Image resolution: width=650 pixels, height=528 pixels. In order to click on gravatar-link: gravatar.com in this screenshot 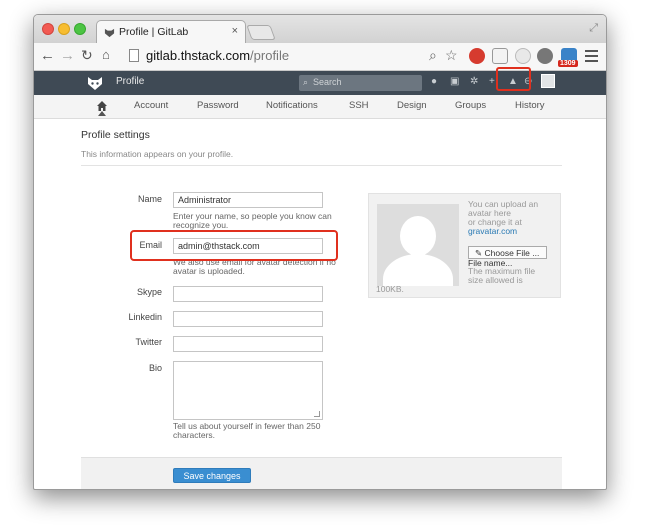, I will do `click(513, 231)`.